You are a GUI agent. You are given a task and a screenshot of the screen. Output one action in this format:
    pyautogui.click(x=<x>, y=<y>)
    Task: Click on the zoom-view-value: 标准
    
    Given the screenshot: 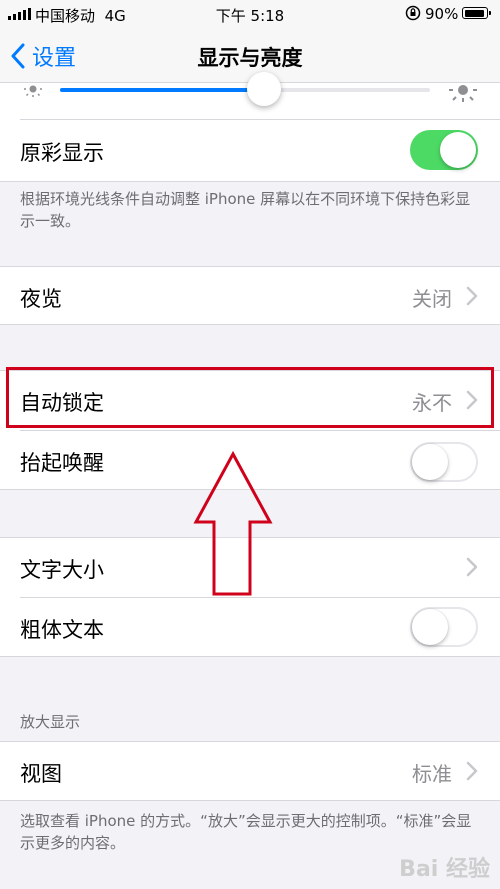 What is the action you would take?
    pyautogui.click(x=432, y=774)
    